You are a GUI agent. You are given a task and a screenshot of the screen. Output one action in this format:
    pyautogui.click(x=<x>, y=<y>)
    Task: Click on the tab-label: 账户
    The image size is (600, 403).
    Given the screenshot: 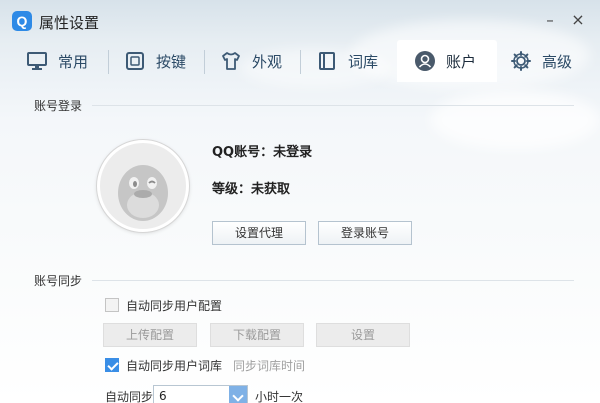 What is the action you would take?
    pyautogui.click(x=461, y=61)
    